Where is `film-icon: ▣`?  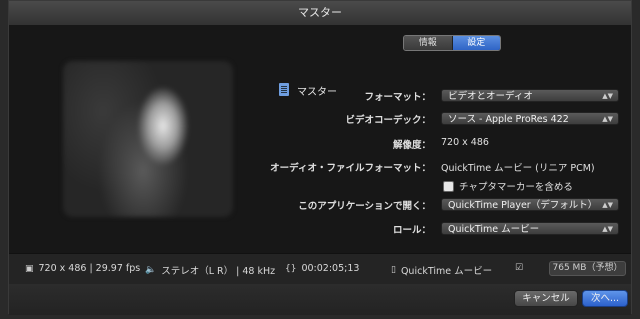
film-icon: ▣ is located at coordinates (29, 268).